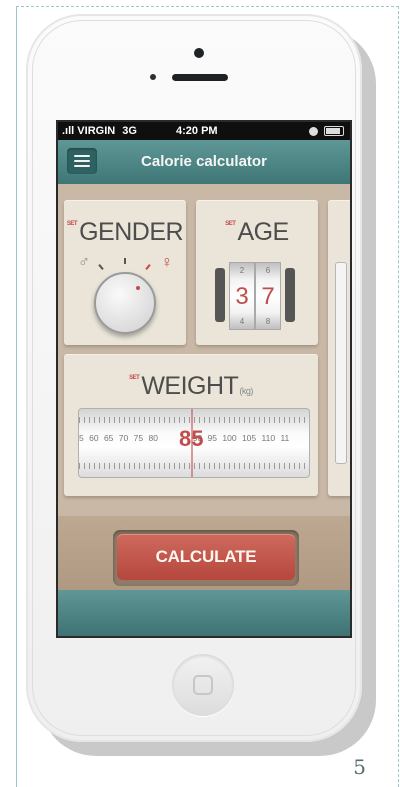  I want to click on network-type: 3G, so click(129, 131).